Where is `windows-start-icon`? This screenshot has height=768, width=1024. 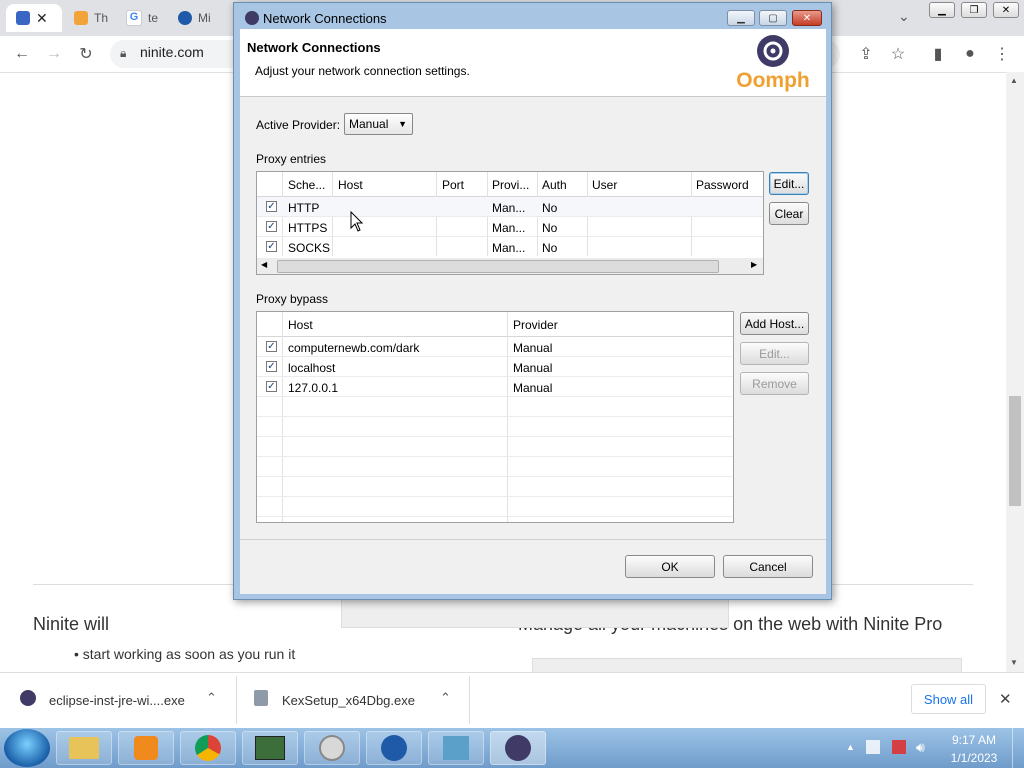 windows-start-icon is located at coordinates (27, 748).